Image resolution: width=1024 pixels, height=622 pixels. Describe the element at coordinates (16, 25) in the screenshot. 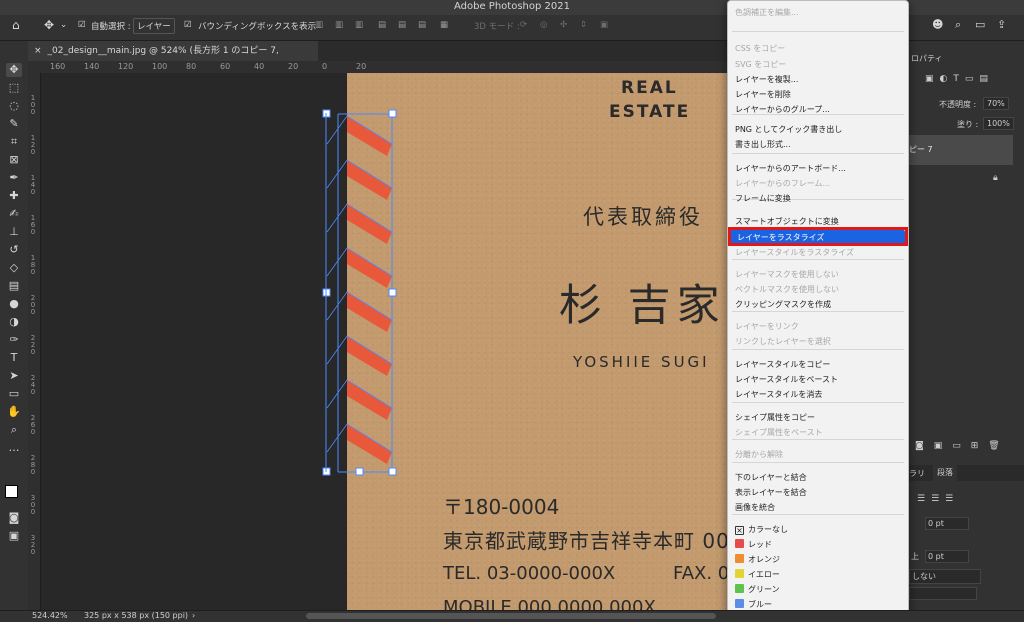

I see `home-icon: ⌂` at that location.